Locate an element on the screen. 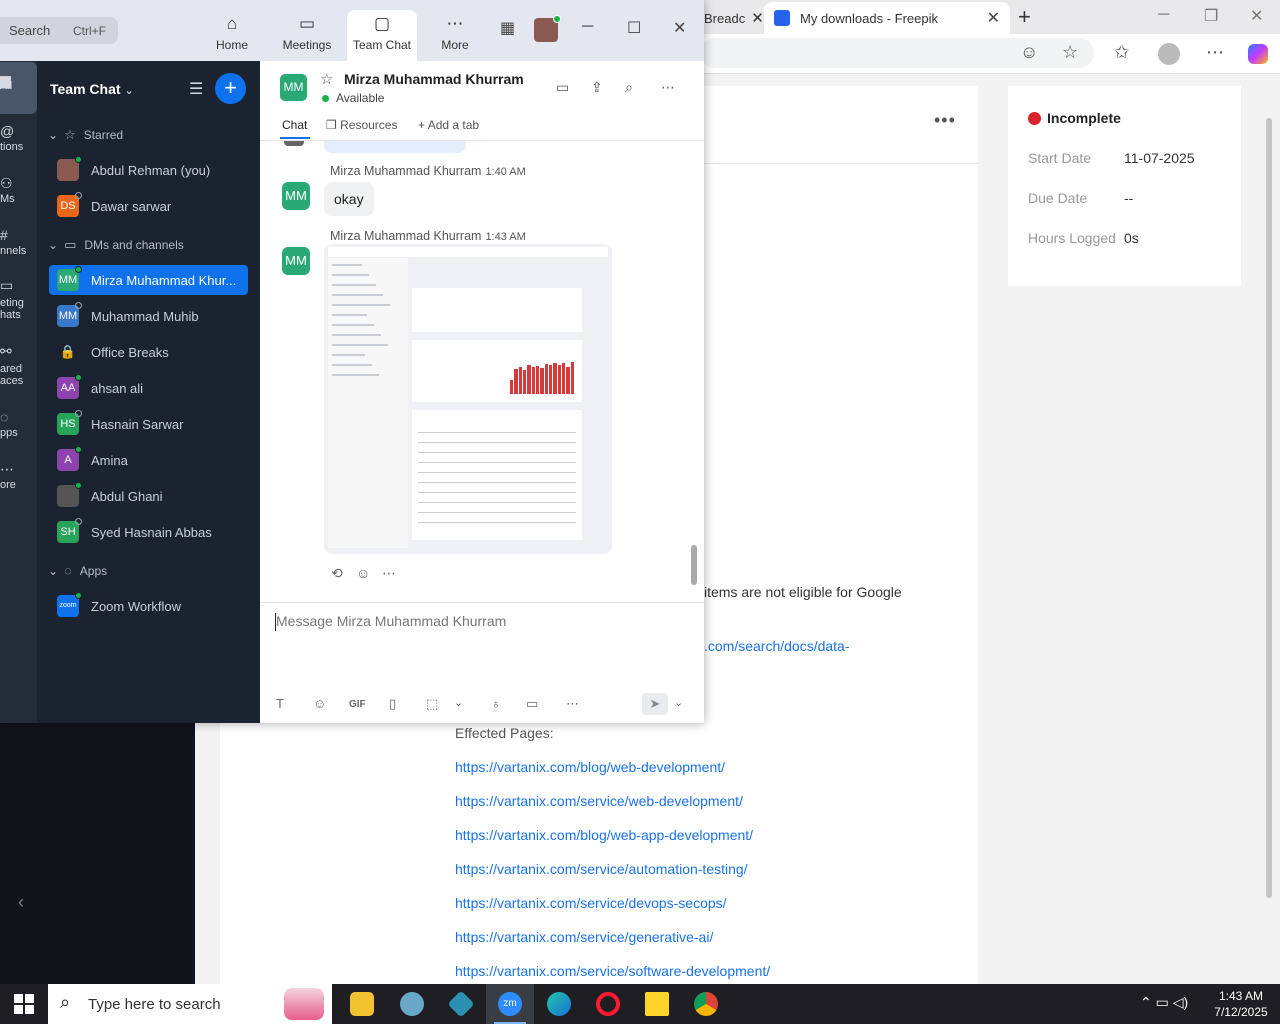  tab-add: + Add a tab is located at coordinates (448, 125).